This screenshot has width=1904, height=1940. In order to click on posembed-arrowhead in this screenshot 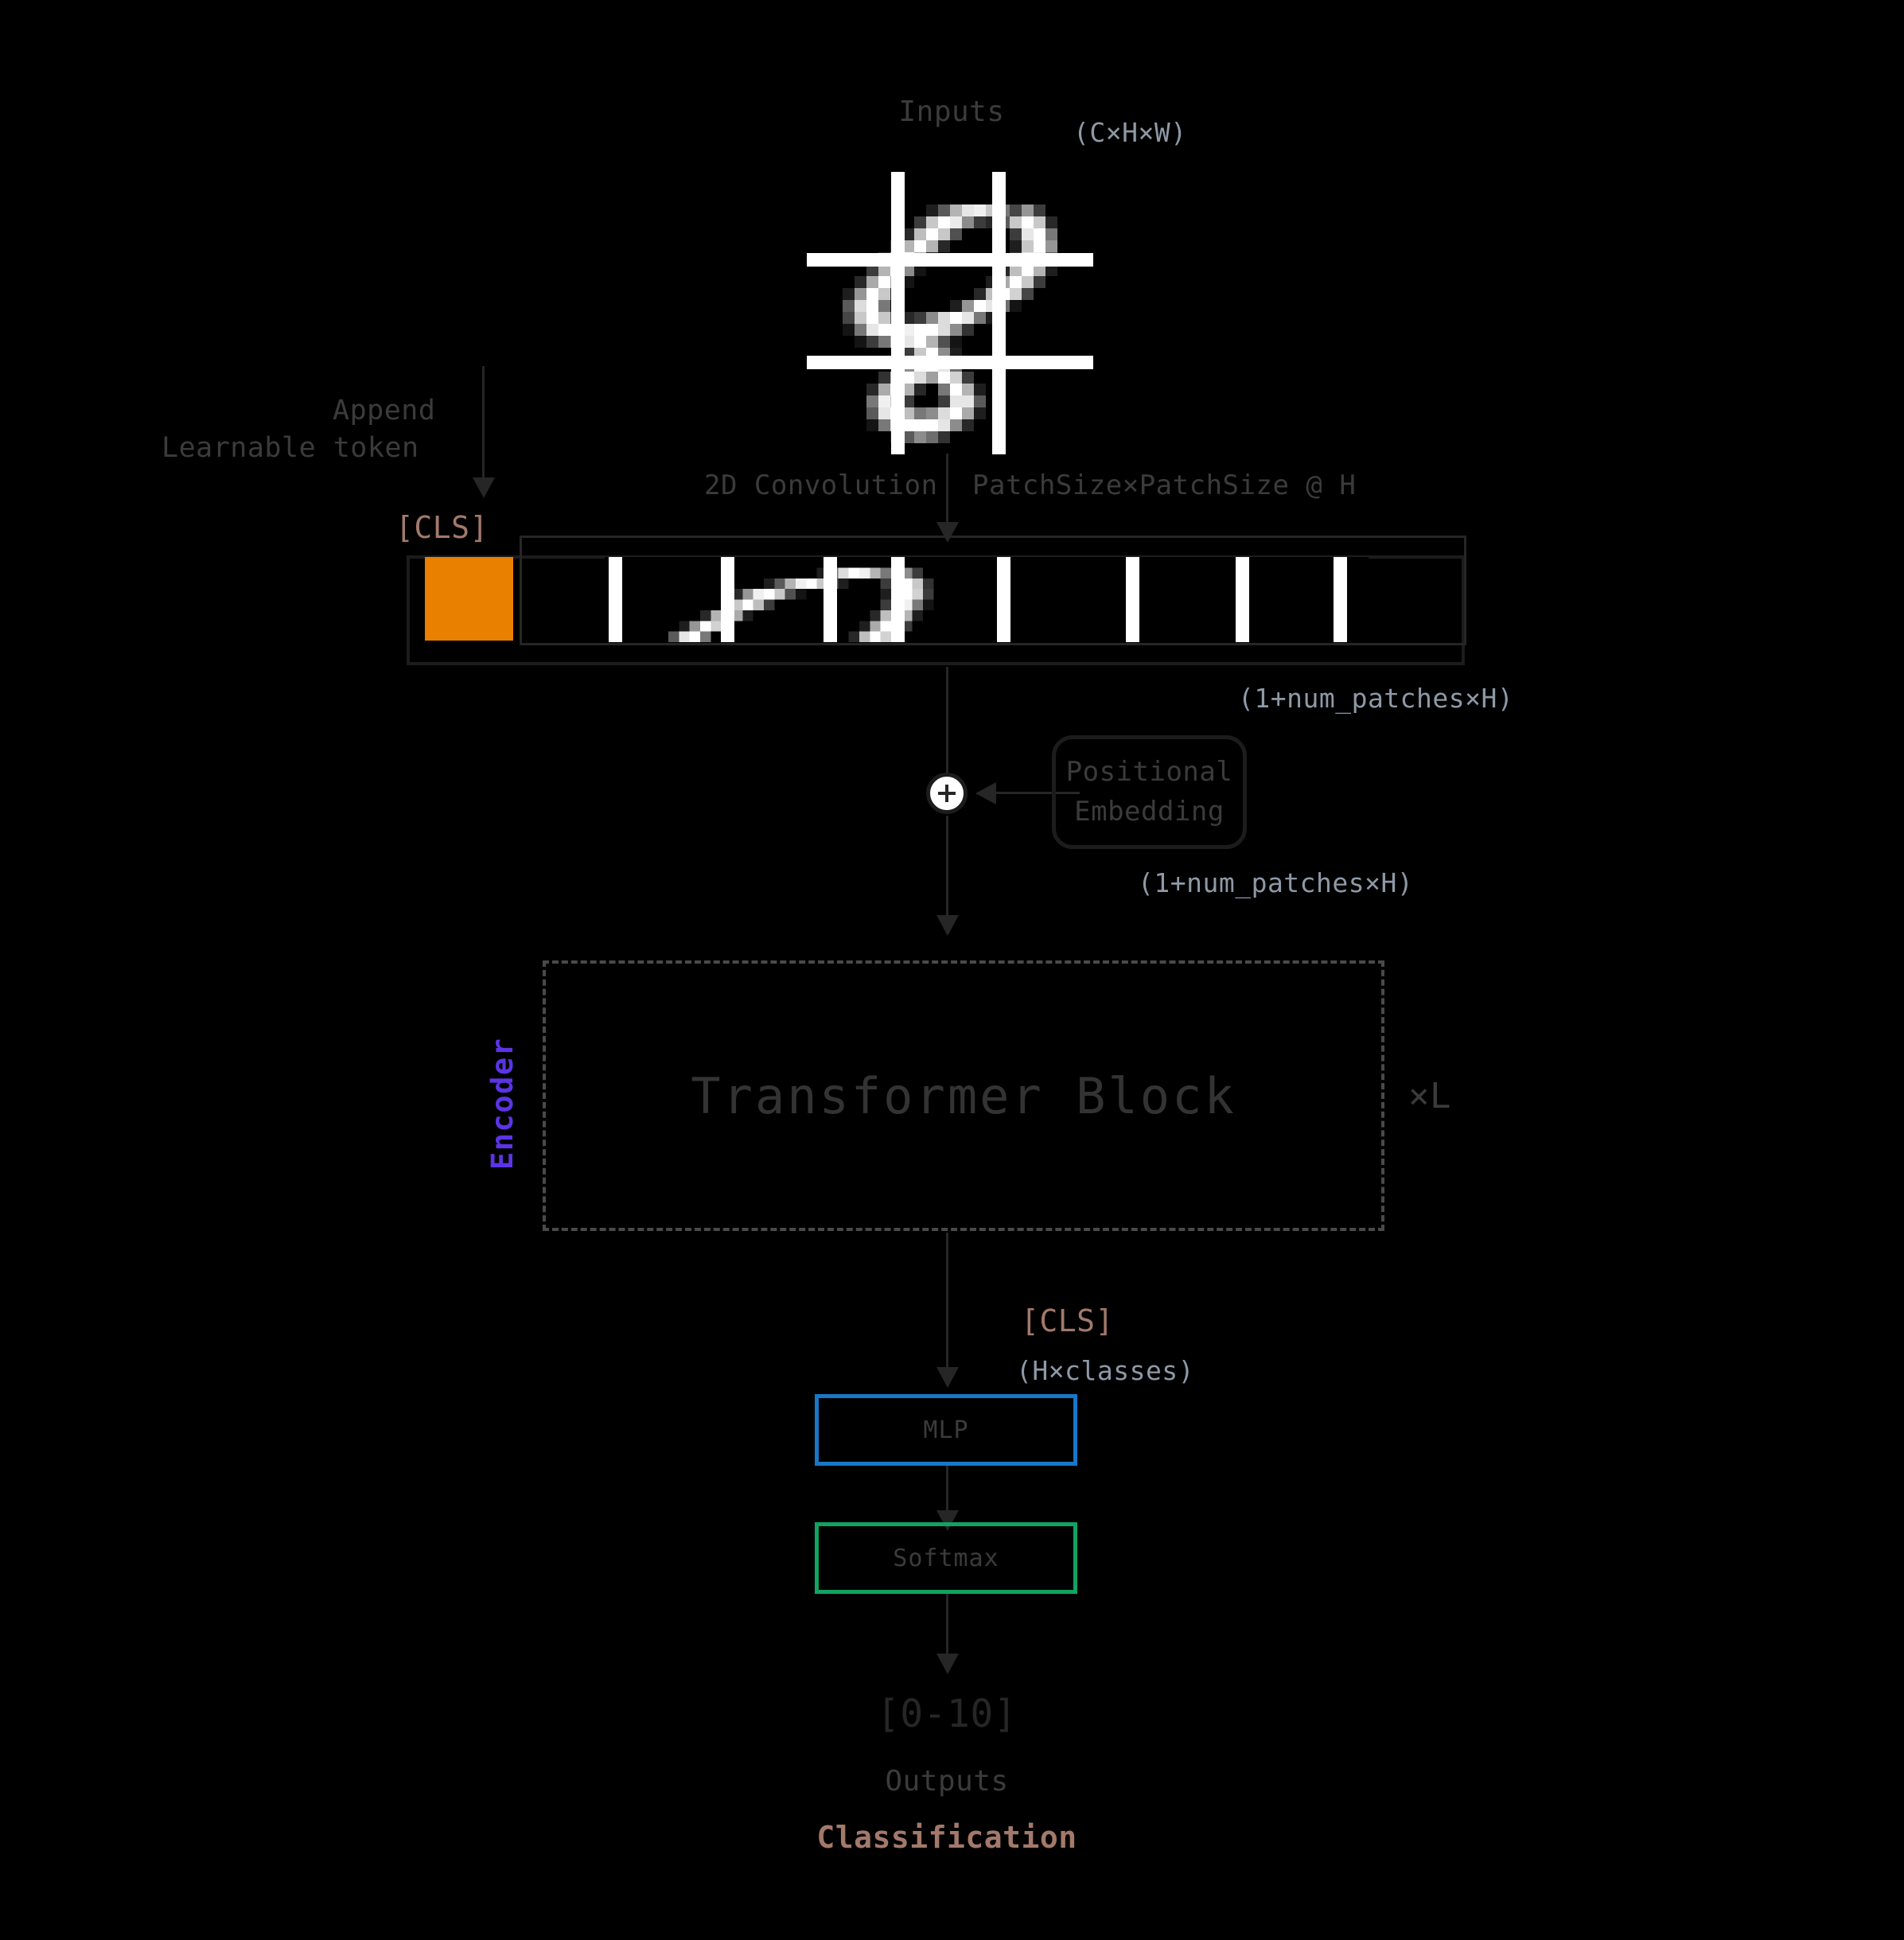, I will do `click(985, 793)`.